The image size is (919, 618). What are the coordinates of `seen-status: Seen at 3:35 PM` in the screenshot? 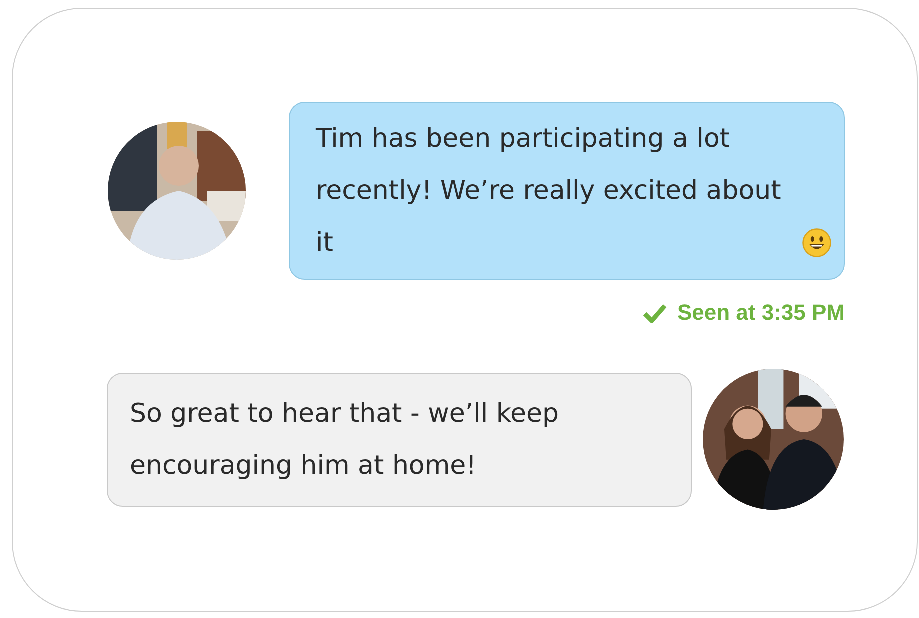 It's located at (761, 313).